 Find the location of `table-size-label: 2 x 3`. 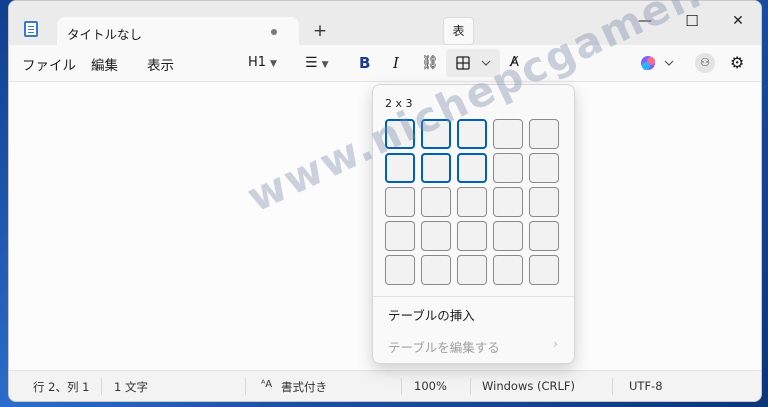

table-size-label: 2 x 3 is located at coordinates (399, 103).